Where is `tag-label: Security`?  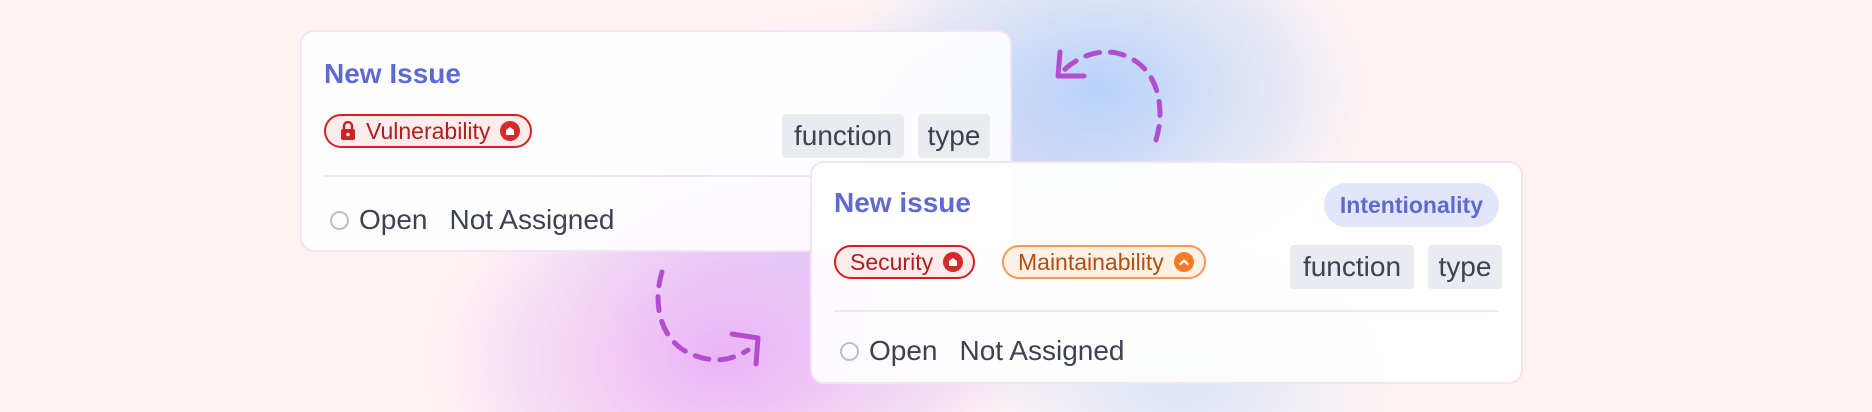 tag-label: Security is located at coordinates (892, 261).